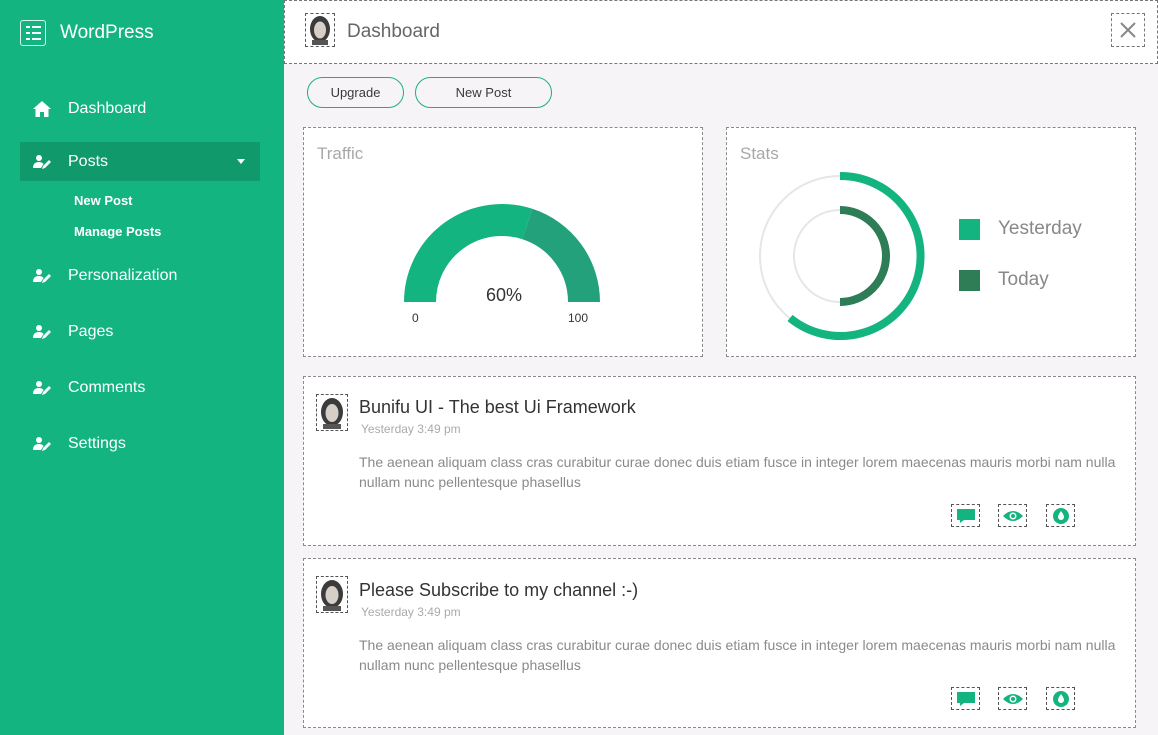 The image size is (1158, 735). Describe the element at coordinates (497, 407) in the screenshot. I see `post-title: Bunifu UI - The best Ui Framework` at that location.